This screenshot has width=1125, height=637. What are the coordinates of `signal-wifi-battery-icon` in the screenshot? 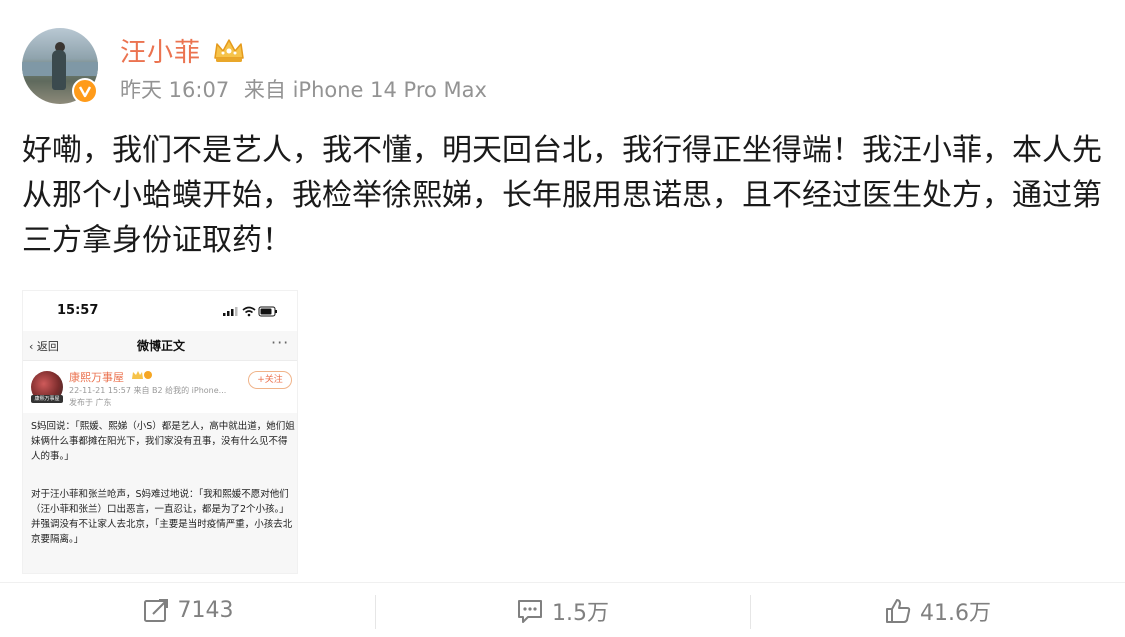 It's located at (250, 311).